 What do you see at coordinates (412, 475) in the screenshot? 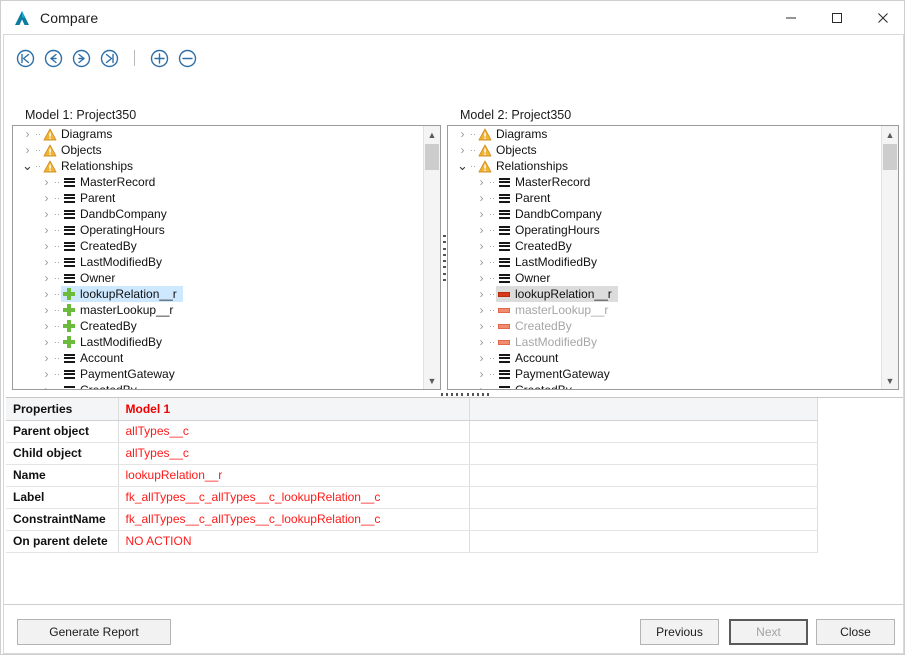
I see `table-row: Name lookupRelation__r` at bounding box center [412, 475].